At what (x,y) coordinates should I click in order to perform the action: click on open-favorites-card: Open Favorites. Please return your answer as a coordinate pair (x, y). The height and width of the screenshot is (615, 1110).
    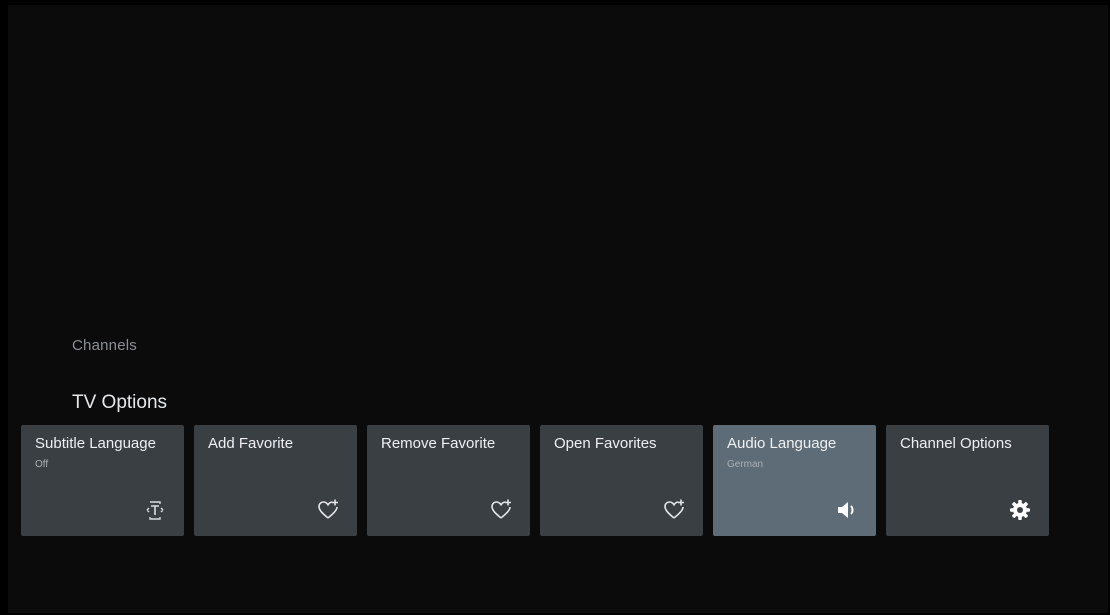
    Looking at the image, I should click on (621, 480).